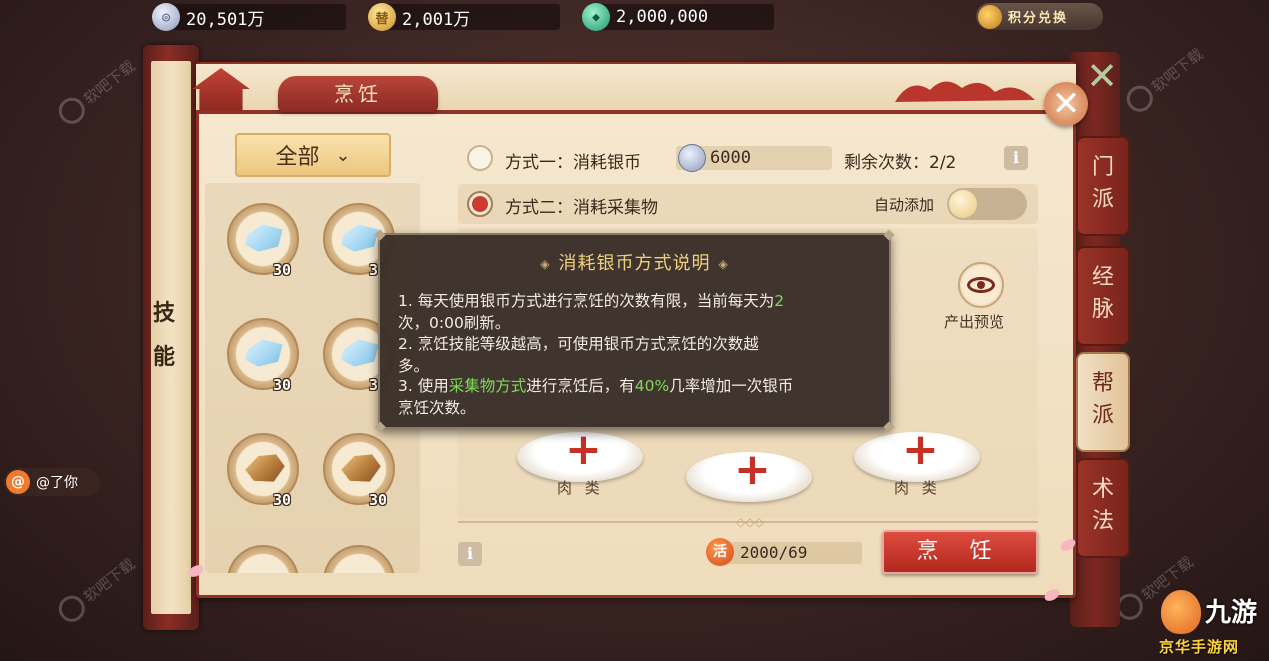 This screenshot has width=1269, height=661. What do you see at coordinates (470, 554) in the screenshot?
I see `cooking-info-button: i` at bounding box center [470, 554].